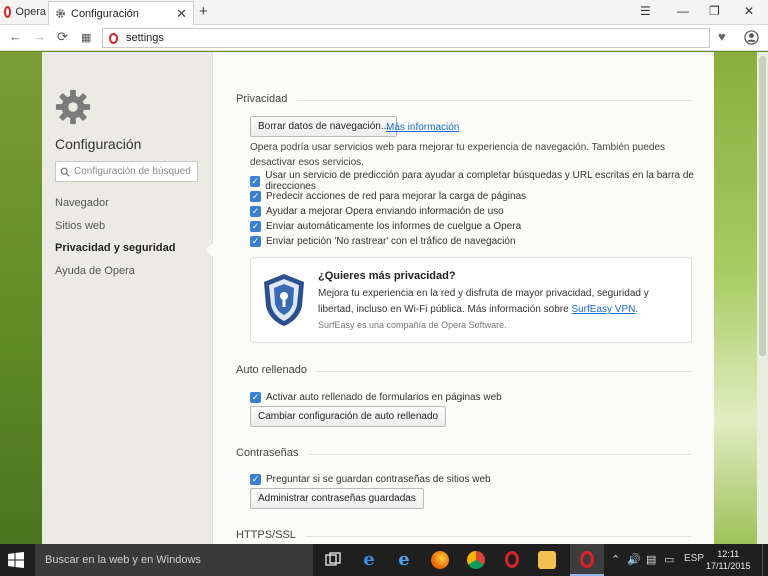 The width and height of the screenshot is (768, 576). Describe the element at coordinates (16, 560) in the screenshot. I see `windows-start-icon` at that location.